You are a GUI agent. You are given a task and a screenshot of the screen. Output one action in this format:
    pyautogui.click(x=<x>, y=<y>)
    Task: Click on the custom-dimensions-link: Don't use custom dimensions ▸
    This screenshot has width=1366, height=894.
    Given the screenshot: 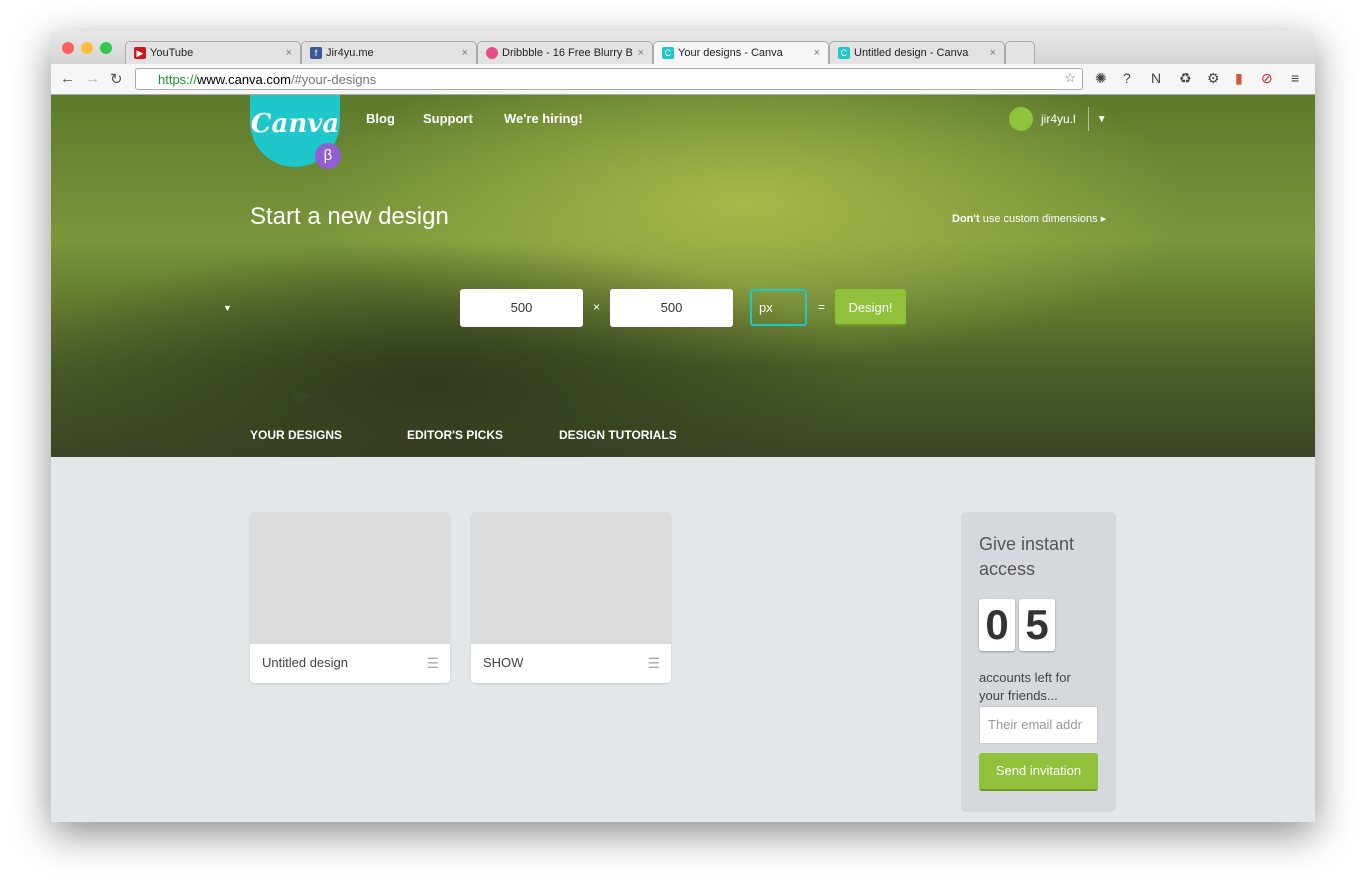 What is the action you would take?
    pyautogui.click(x=1029, y=218)
    